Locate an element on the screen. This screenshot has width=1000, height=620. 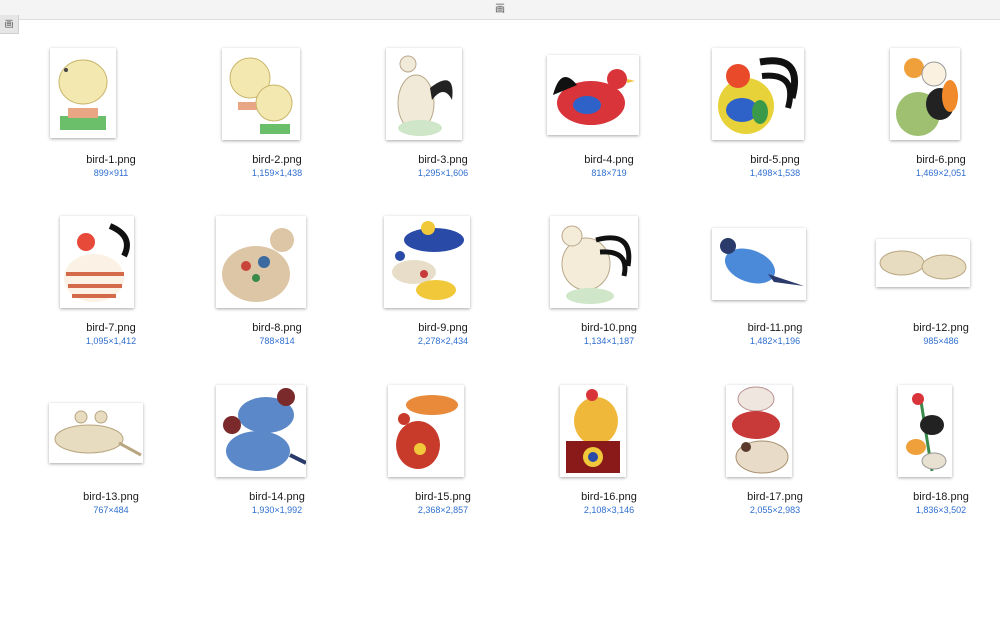
file-item: bird-1.png 899×911 is located at coordinates (111, 130).